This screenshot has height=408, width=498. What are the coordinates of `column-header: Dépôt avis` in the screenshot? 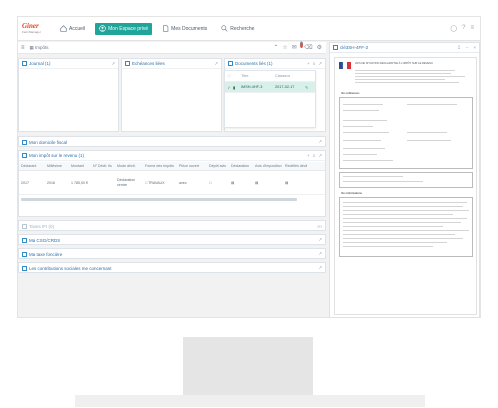 It's located at (218, 166).